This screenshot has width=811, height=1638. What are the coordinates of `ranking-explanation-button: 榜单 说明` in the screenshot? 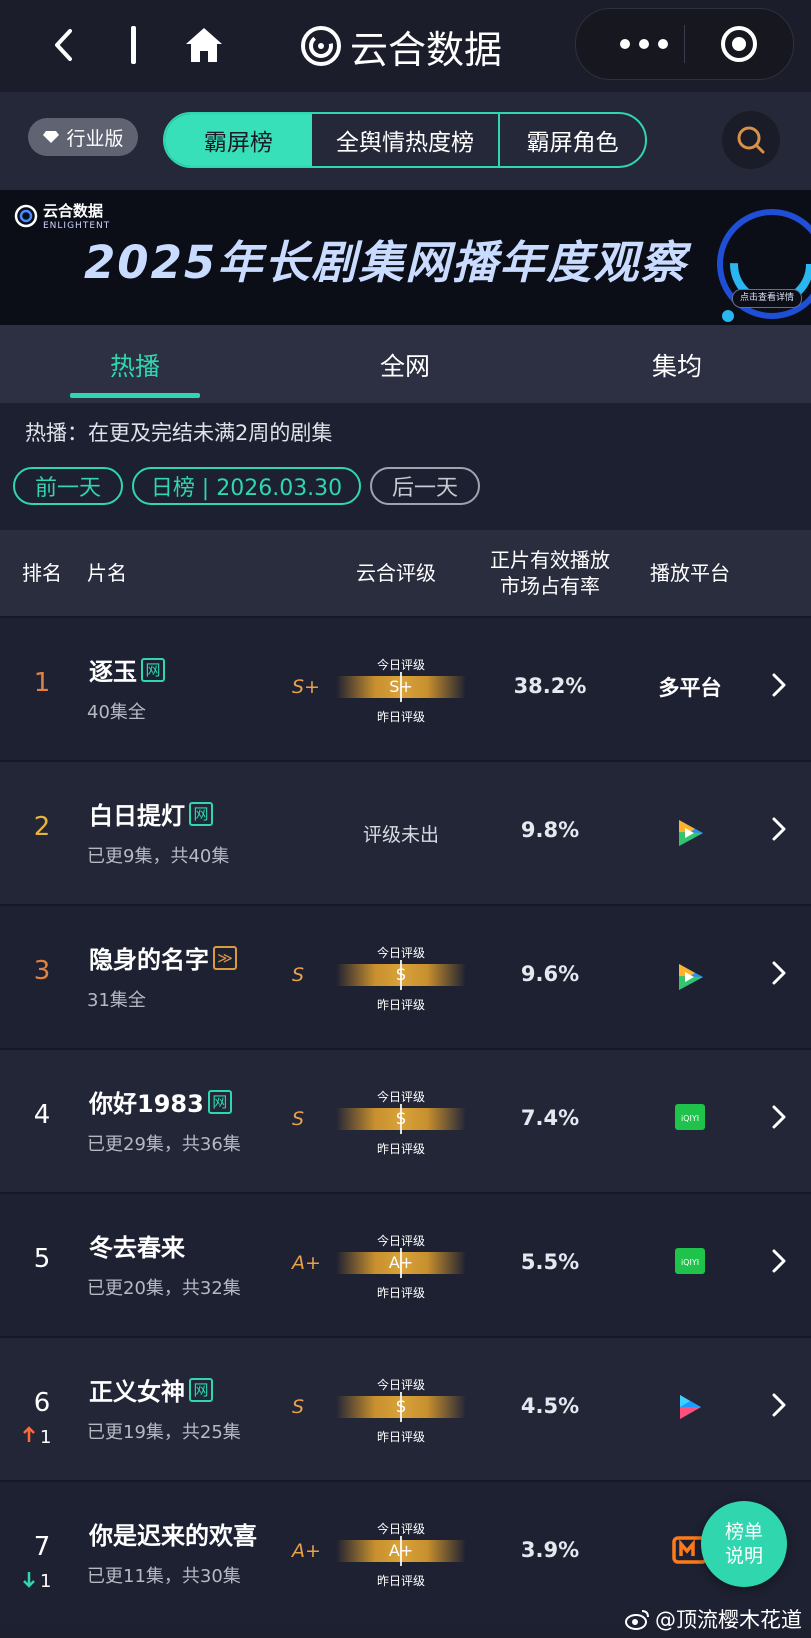 It's located at (744, 1544).